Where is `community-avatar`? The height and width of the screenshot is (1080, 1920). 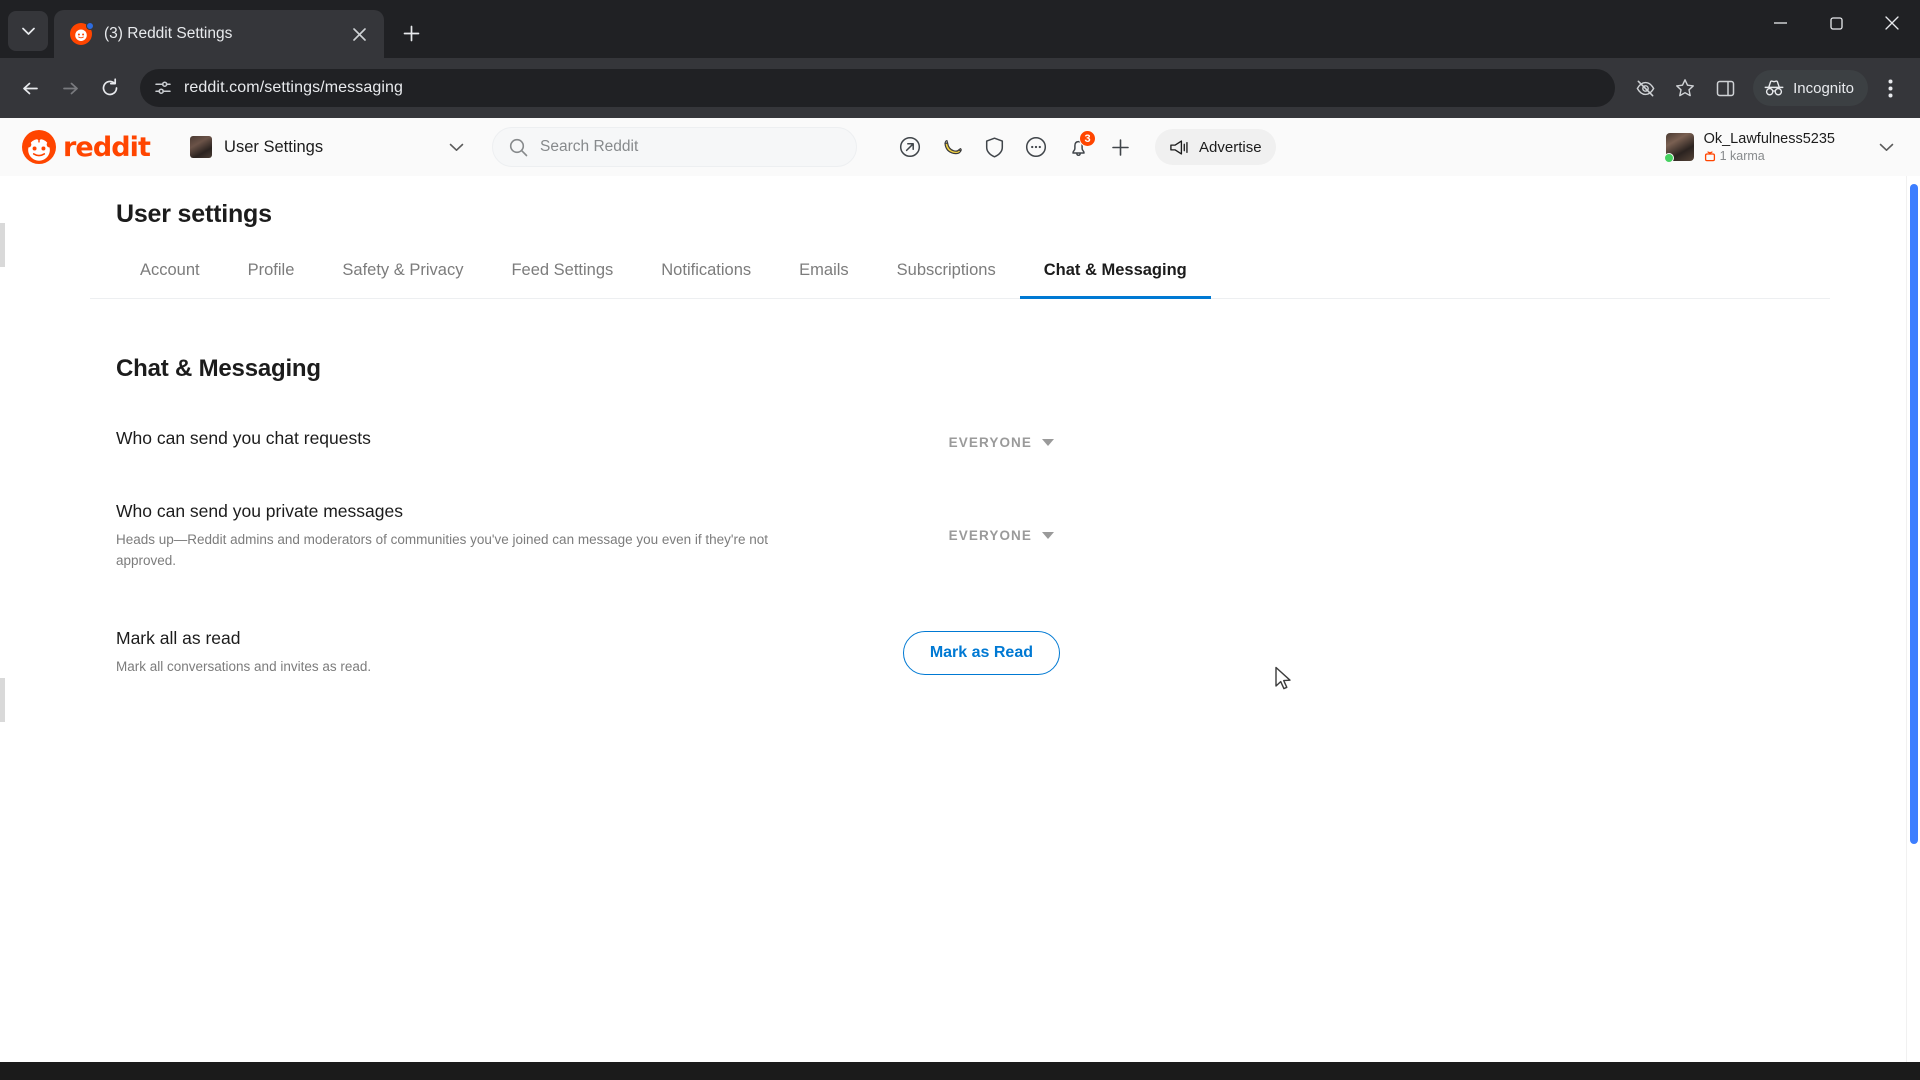
community-avatar is located at coordinates (201, 147).